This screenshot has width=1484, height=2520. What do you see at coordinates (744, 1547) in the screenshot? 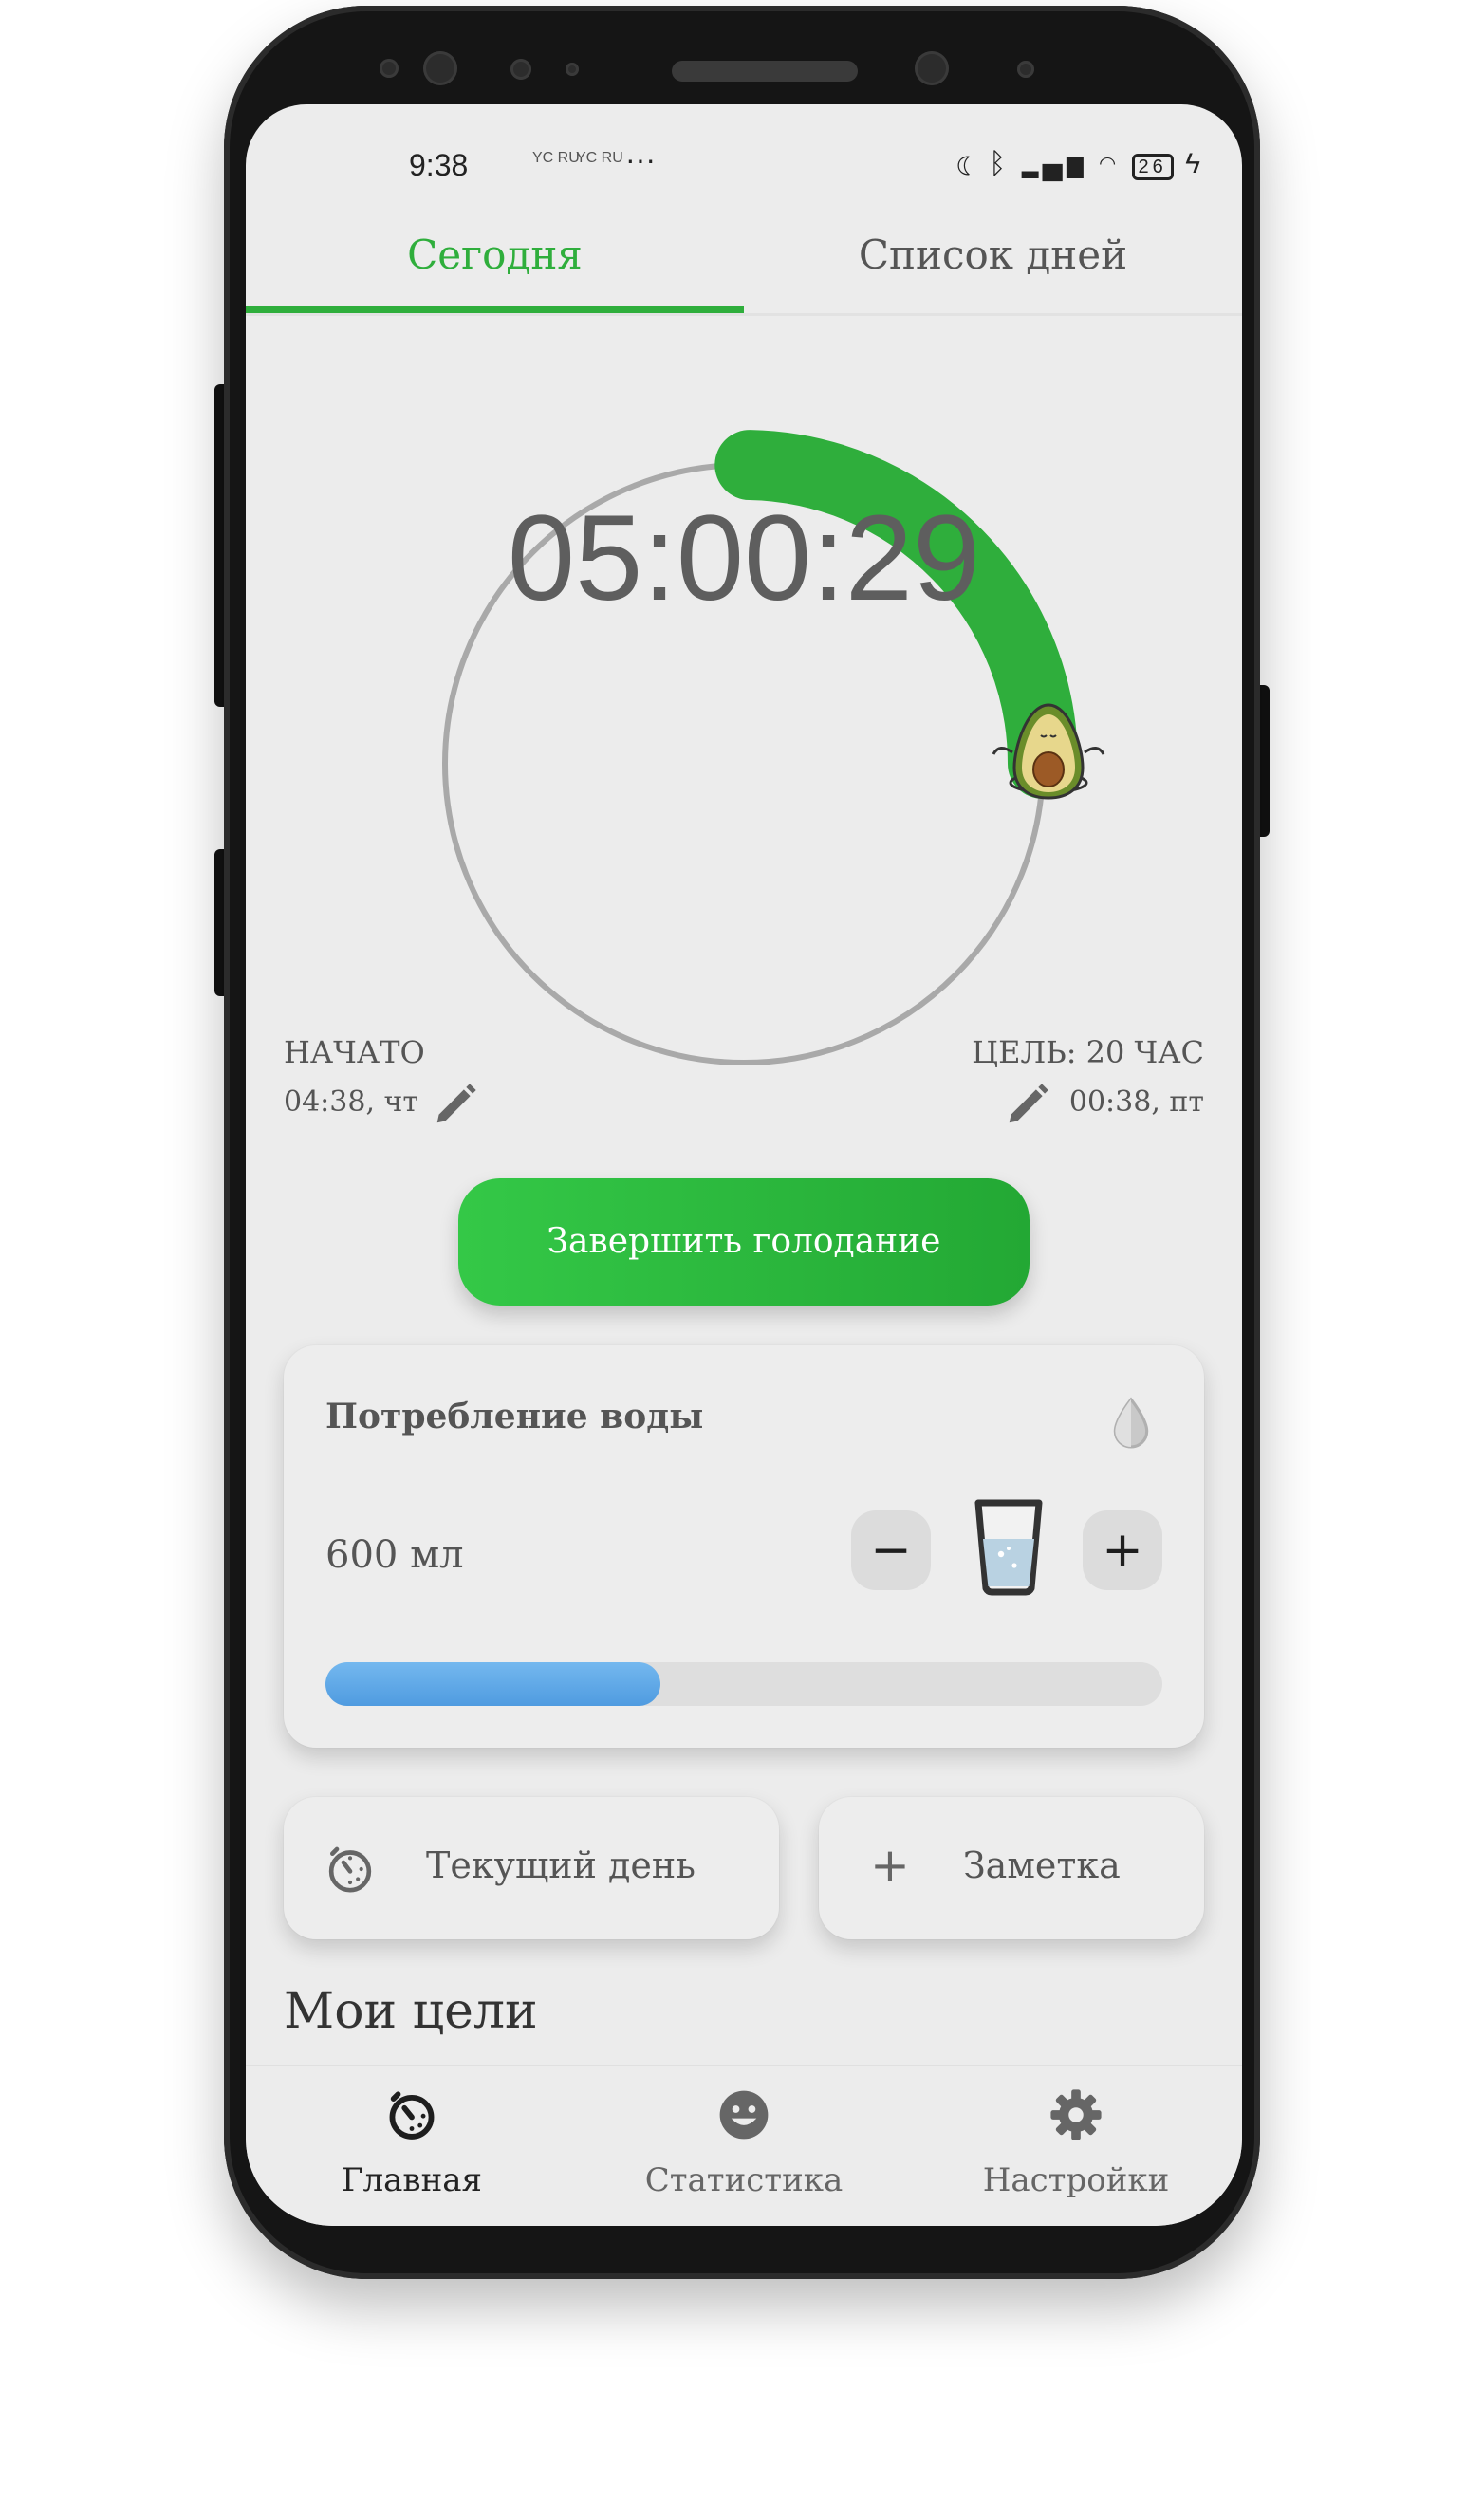
I see `water-intake-card: Потребление воды 600 мл − +` at bounding box center [744, 1547].